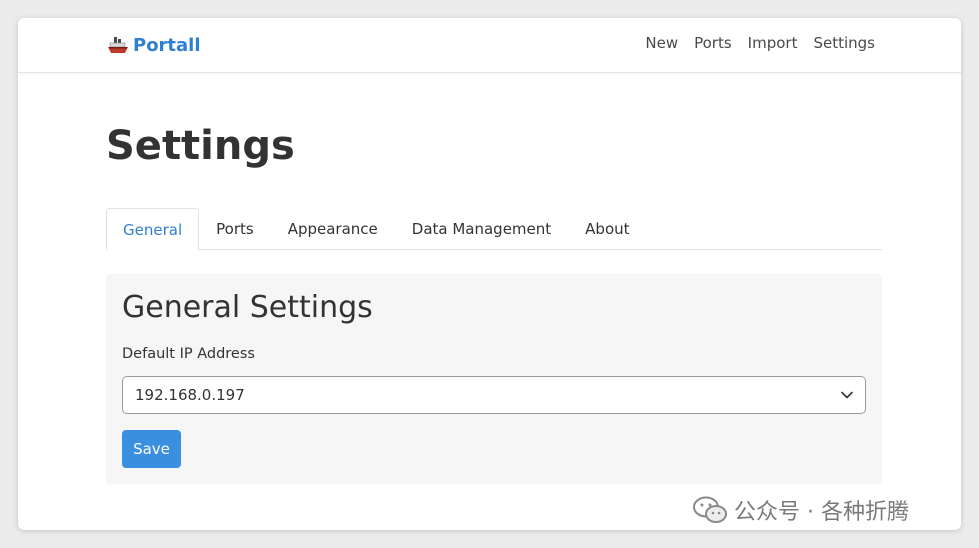 This screenshot has height=548, width=979. I want to click on tab-about: About, so click(607, 228).